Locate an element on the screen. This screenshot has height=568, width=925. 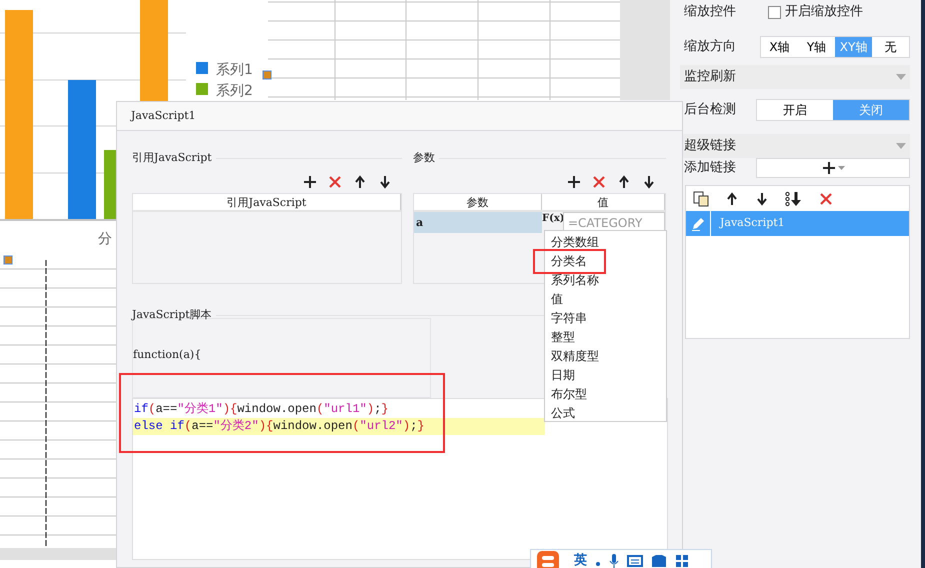
table-cell: a is located at coordinates (478, 222).